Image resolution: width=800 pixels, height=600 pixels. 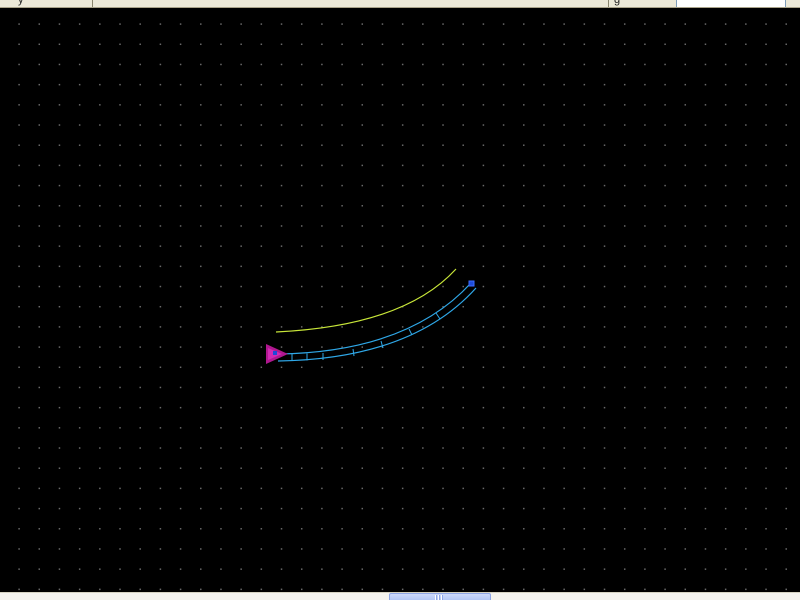 What do you see at coordinates (366, 336) in the screenshot?
I see `rail-segment-ticks` at bounding box center [366, 336].